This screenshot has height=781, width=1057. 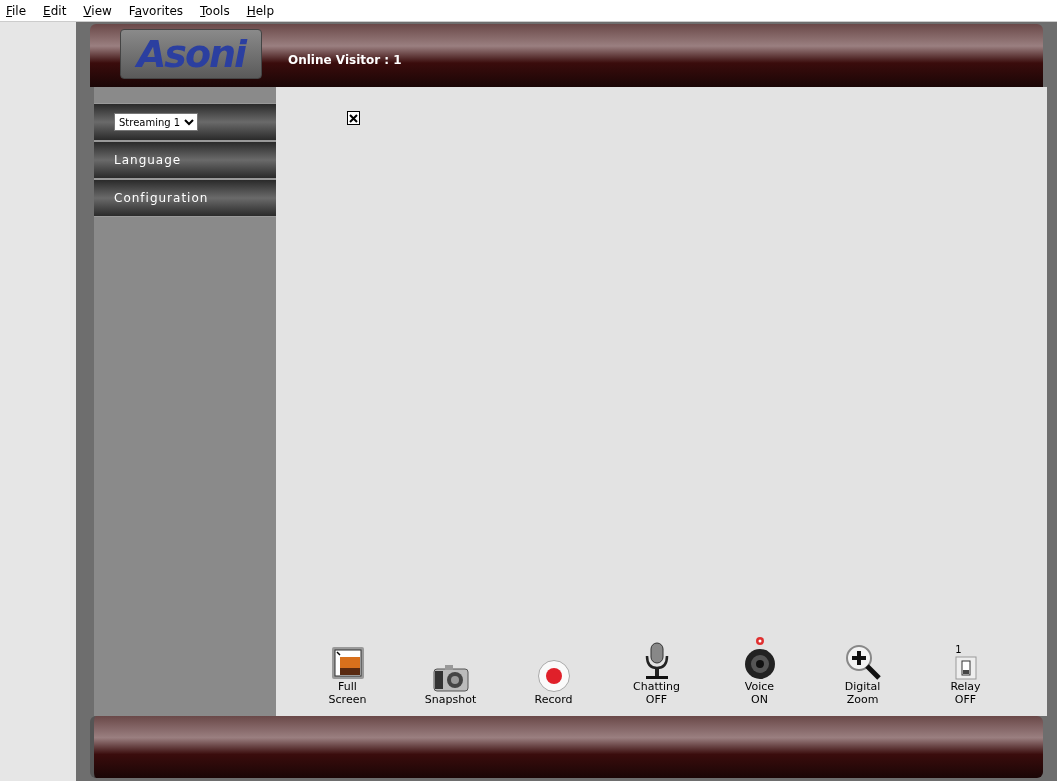 What do you see at coordinates (156, 10) in the screenshot?
I see `menu-item: Favorites` at bounding box center [156, 10].